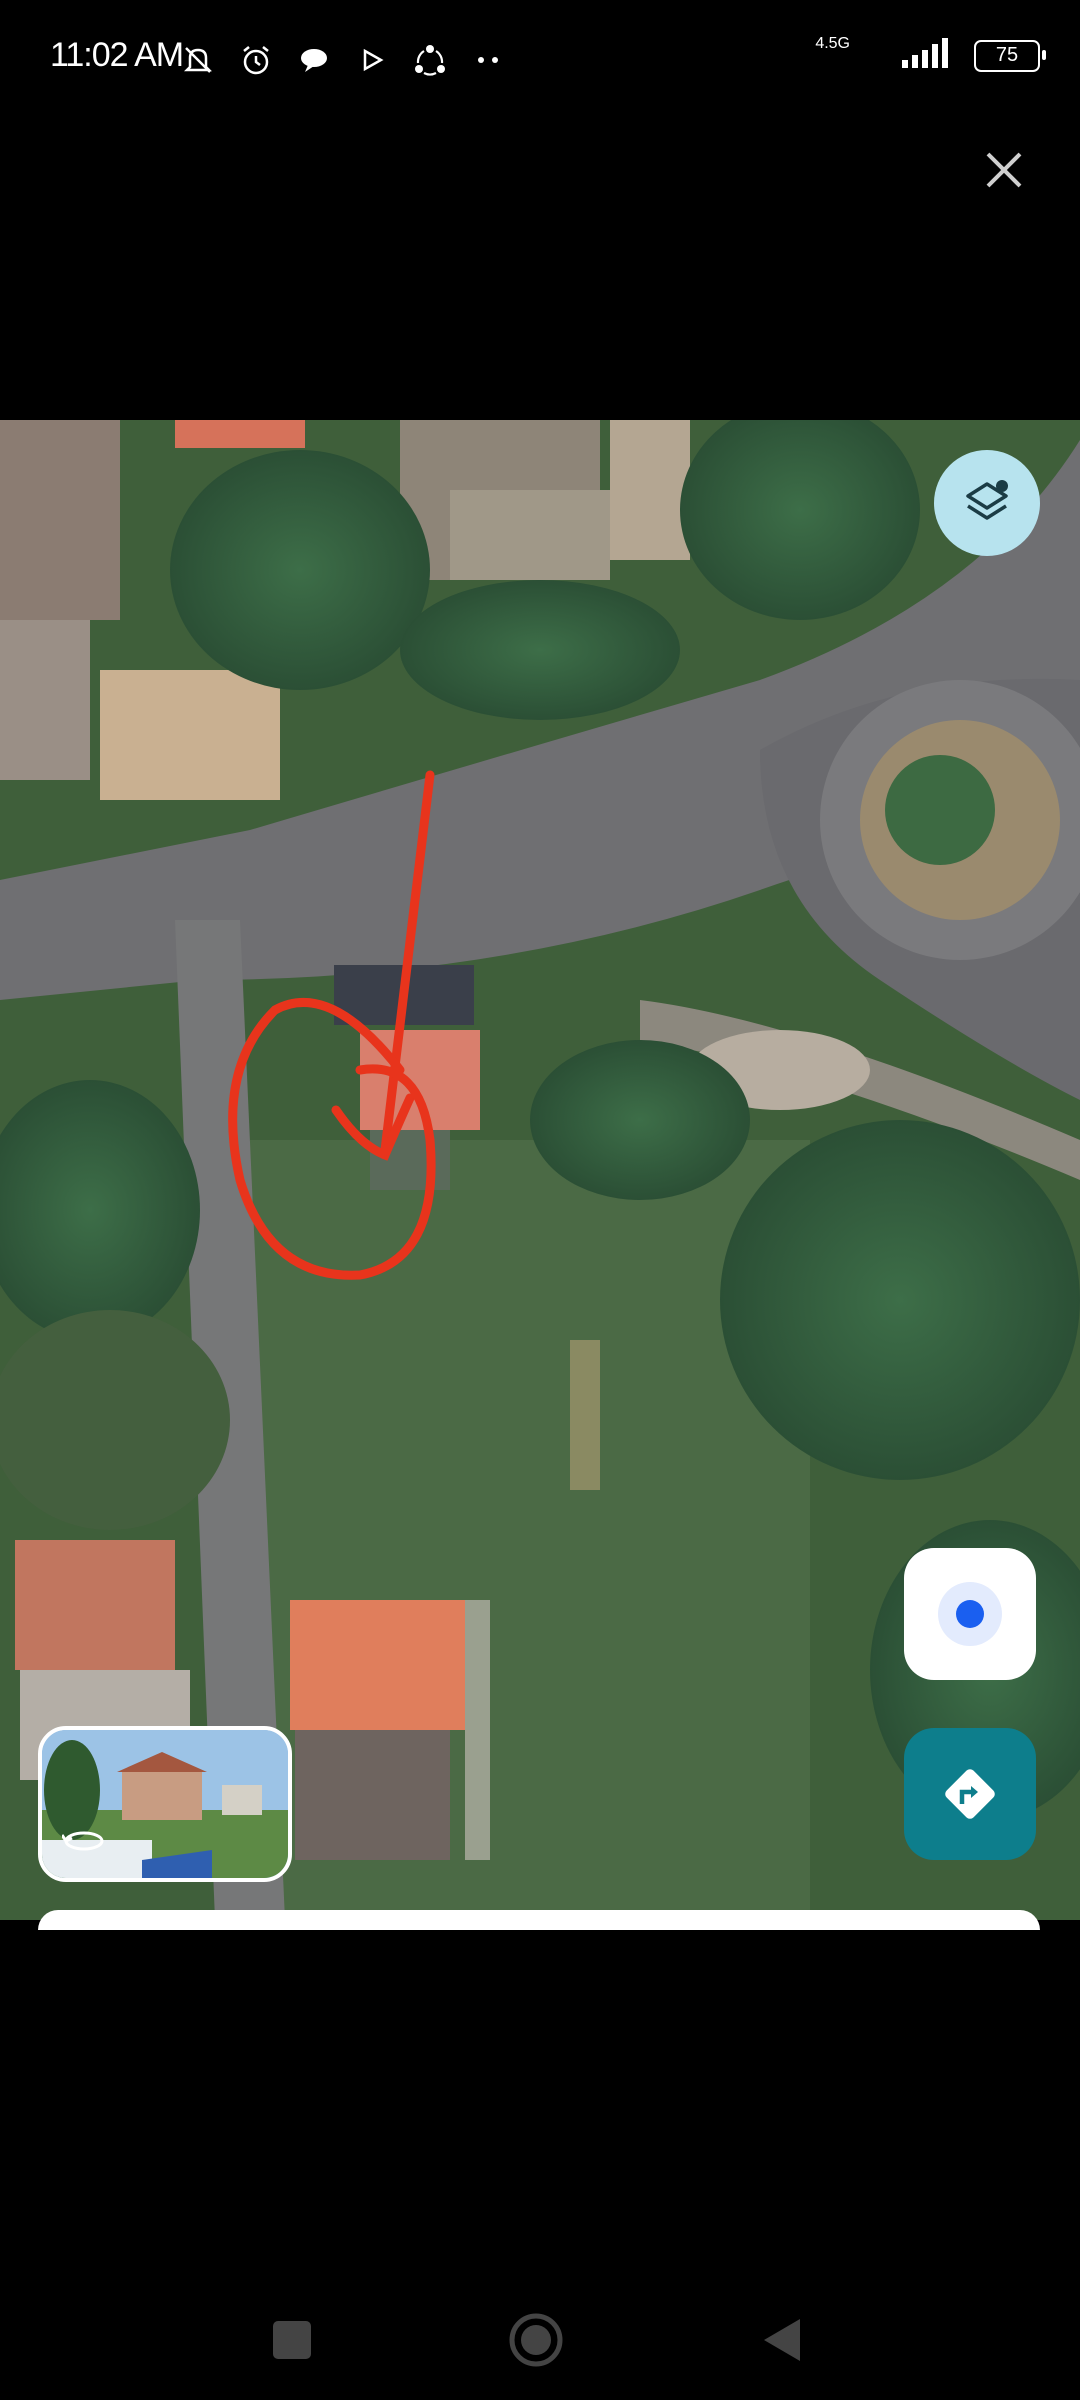  I want to click on play-icon, so click(372, 60).